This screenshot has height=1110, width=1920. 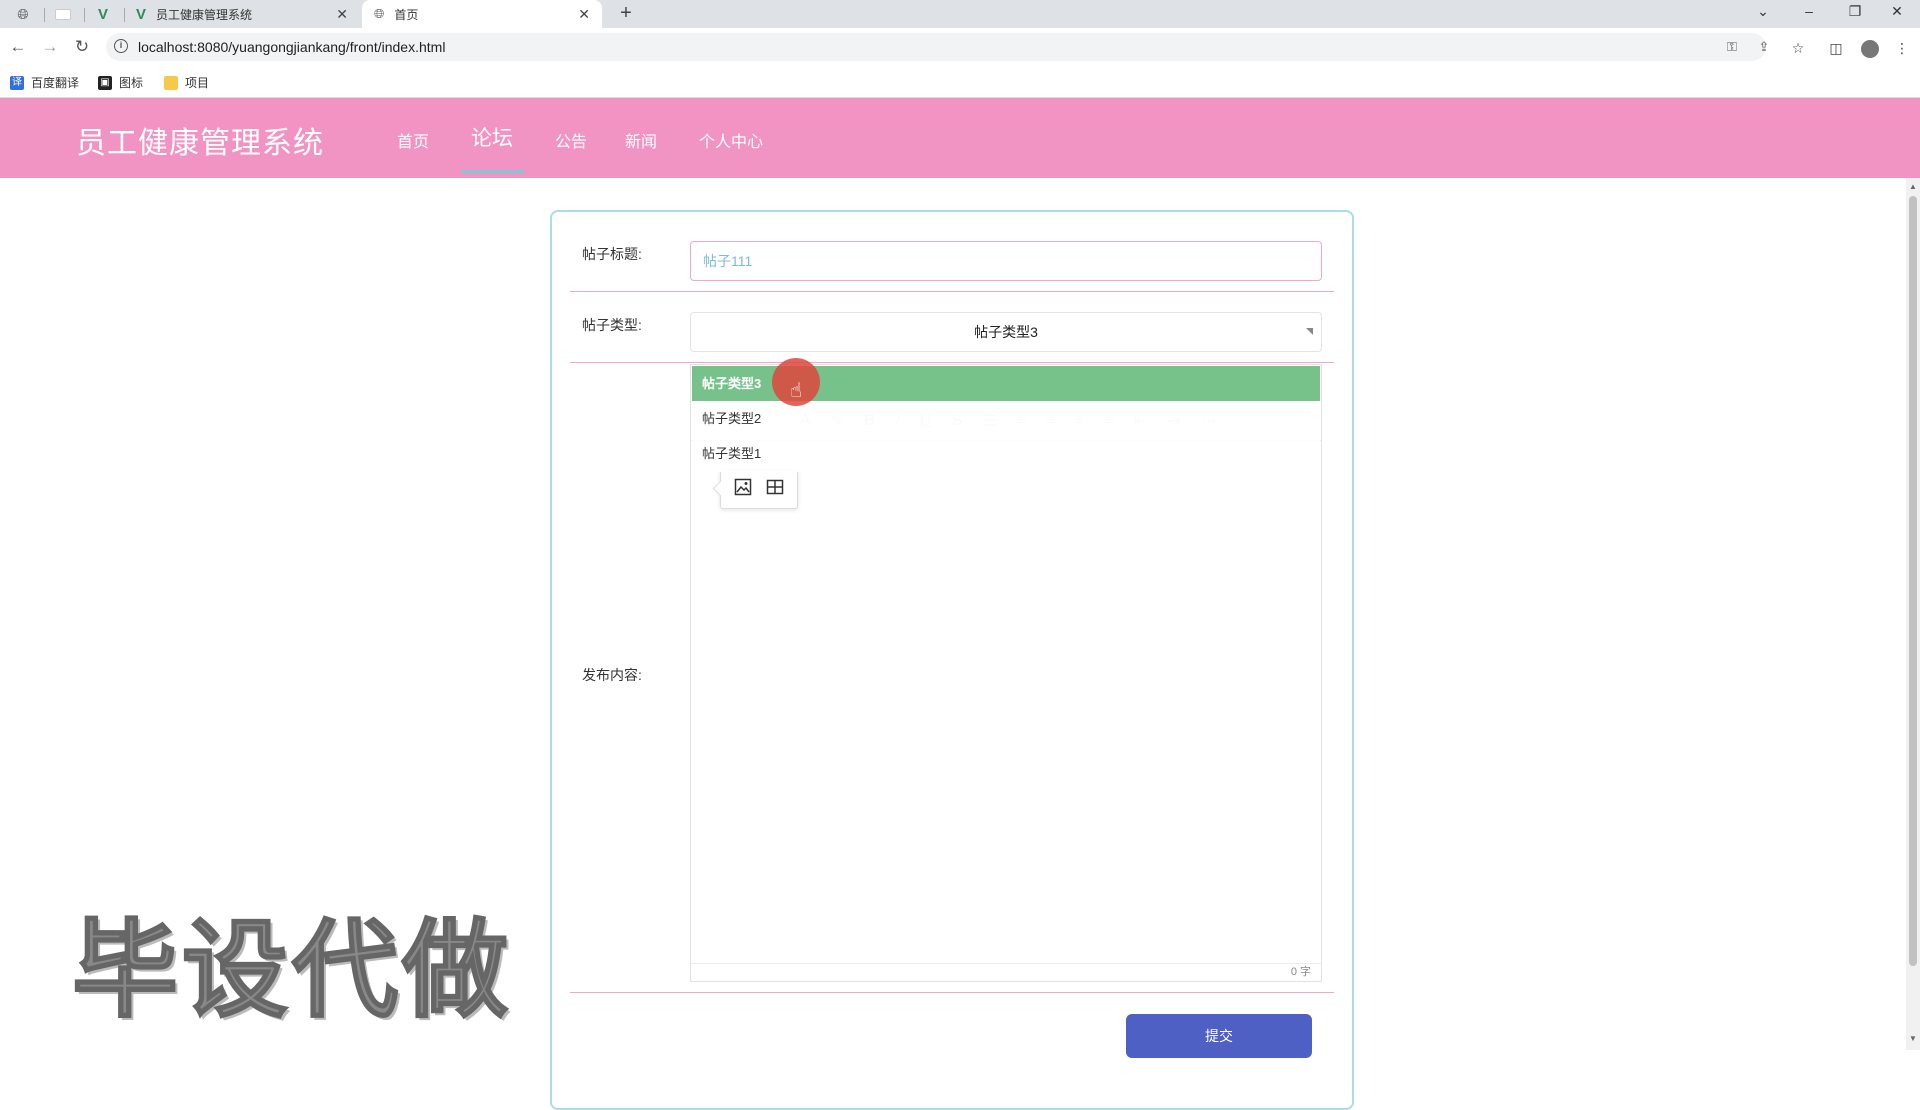 I want to click on pointer-hand-icon: ☝︎, so click(x=796, y=391).